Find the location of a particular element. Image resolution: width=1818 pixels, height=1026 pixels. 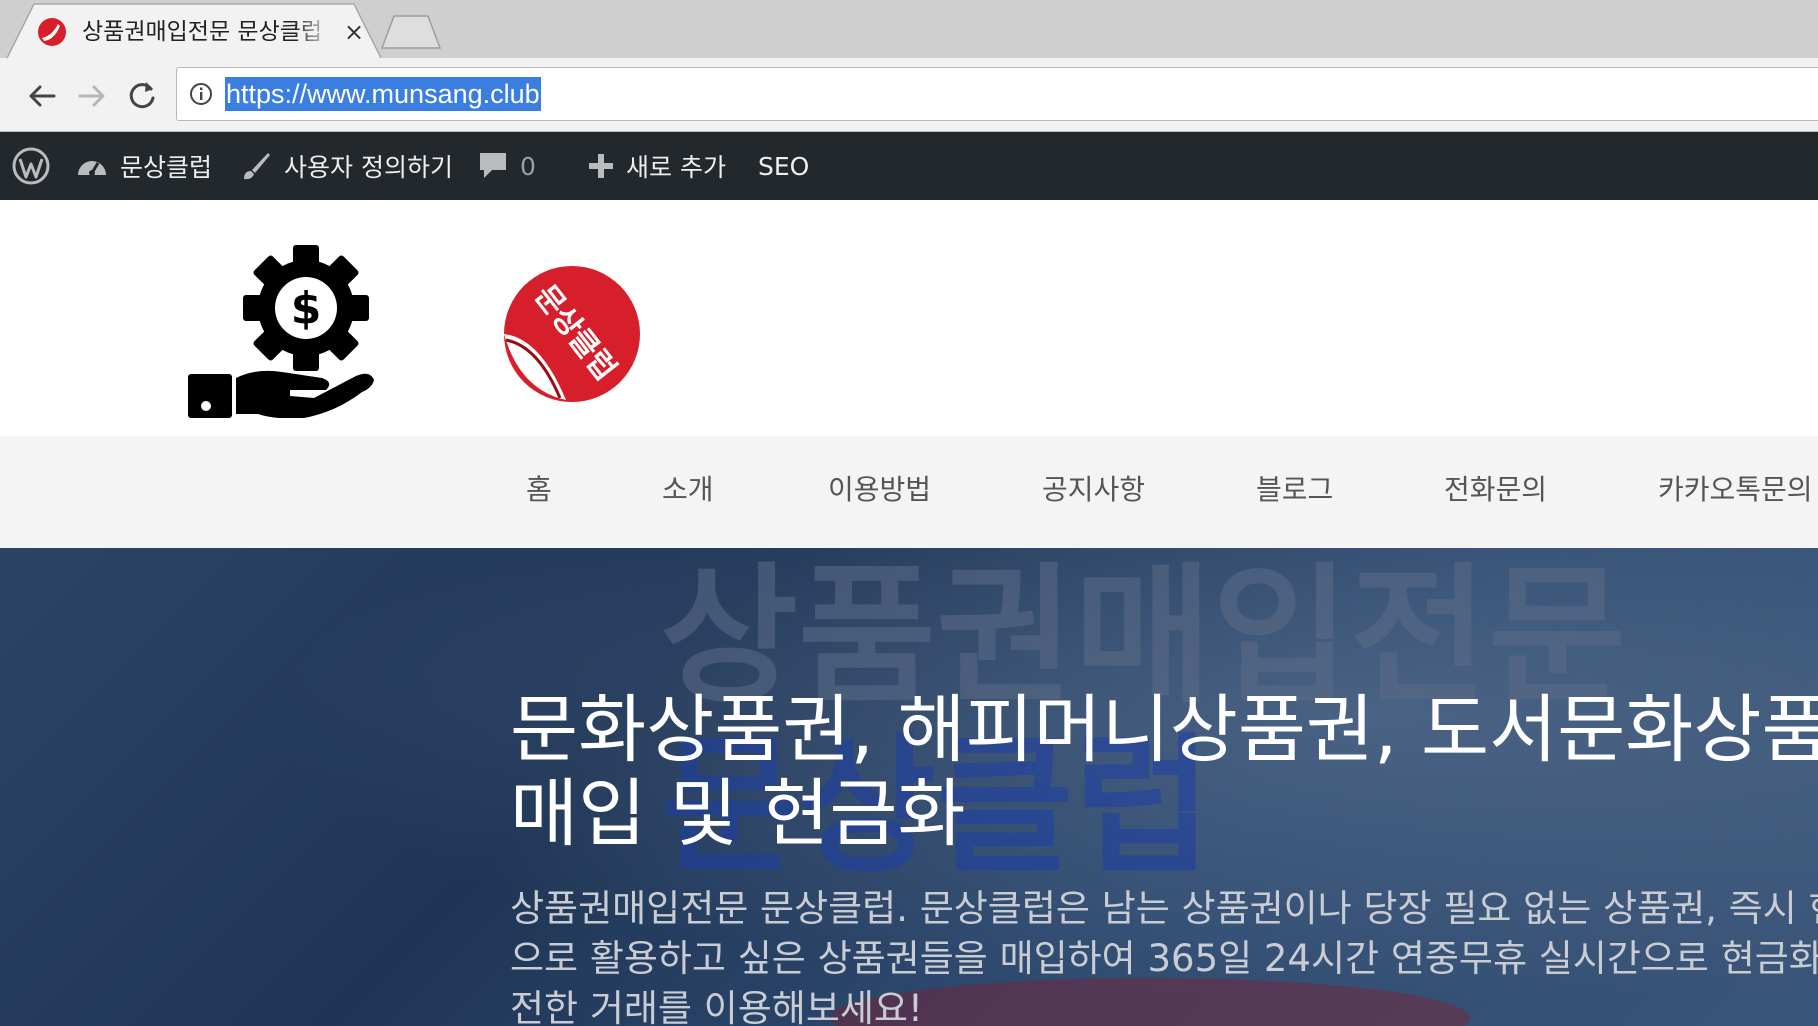

reload-icon is located at coordinates (142, 96).